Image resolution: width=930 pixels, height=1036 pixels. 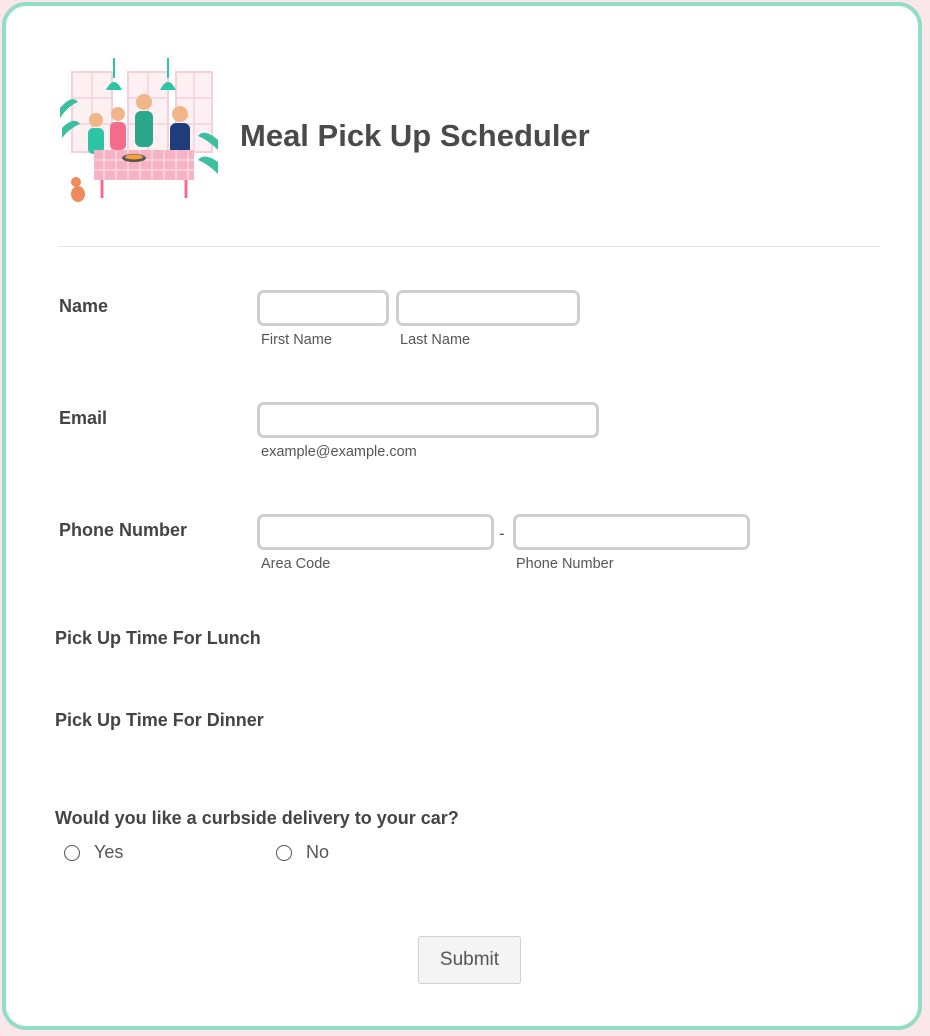 I want to click on phone-label: Phone Number, so click(x=123, y=530).